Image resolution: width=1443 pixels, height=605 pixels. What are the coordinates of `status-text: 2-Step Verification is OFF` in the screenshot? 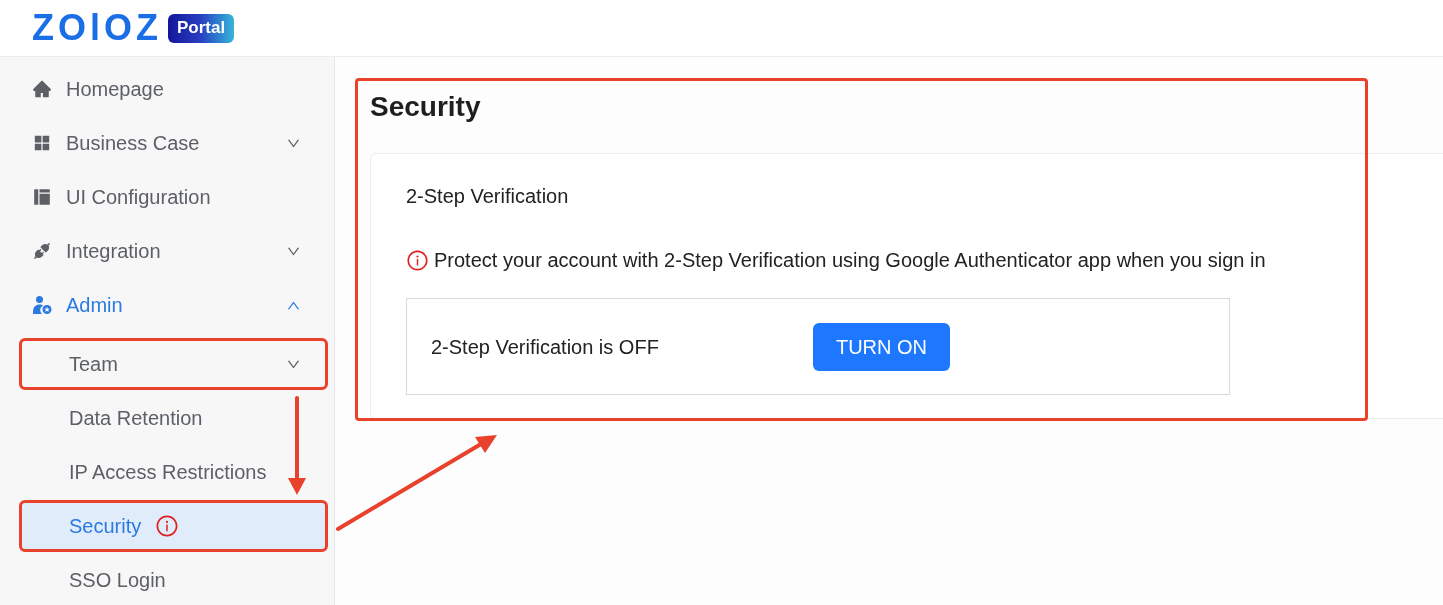 It's located at (545, 346).